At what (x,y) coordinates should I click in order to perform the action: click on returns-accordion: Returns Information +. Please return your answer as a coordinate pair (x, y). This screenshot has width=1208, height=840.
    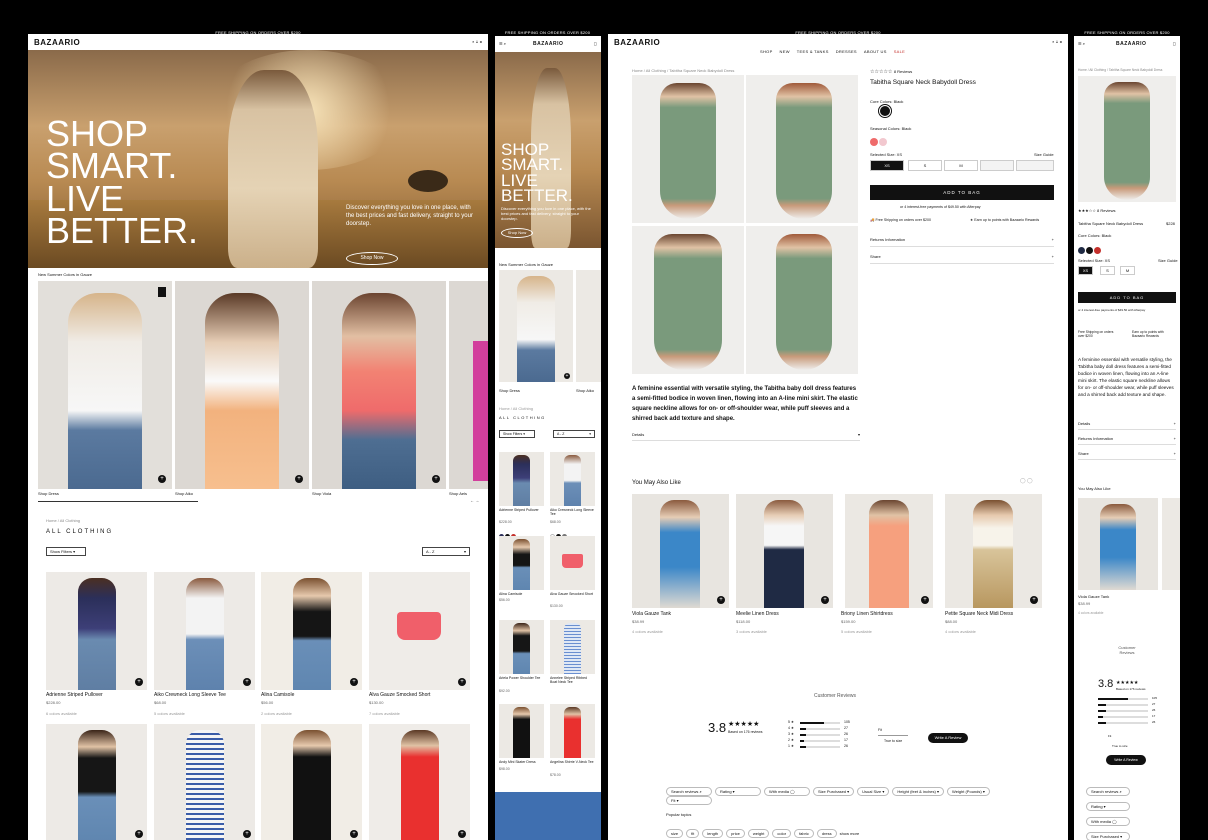
    Looking at the image, I should click on (962, 242).